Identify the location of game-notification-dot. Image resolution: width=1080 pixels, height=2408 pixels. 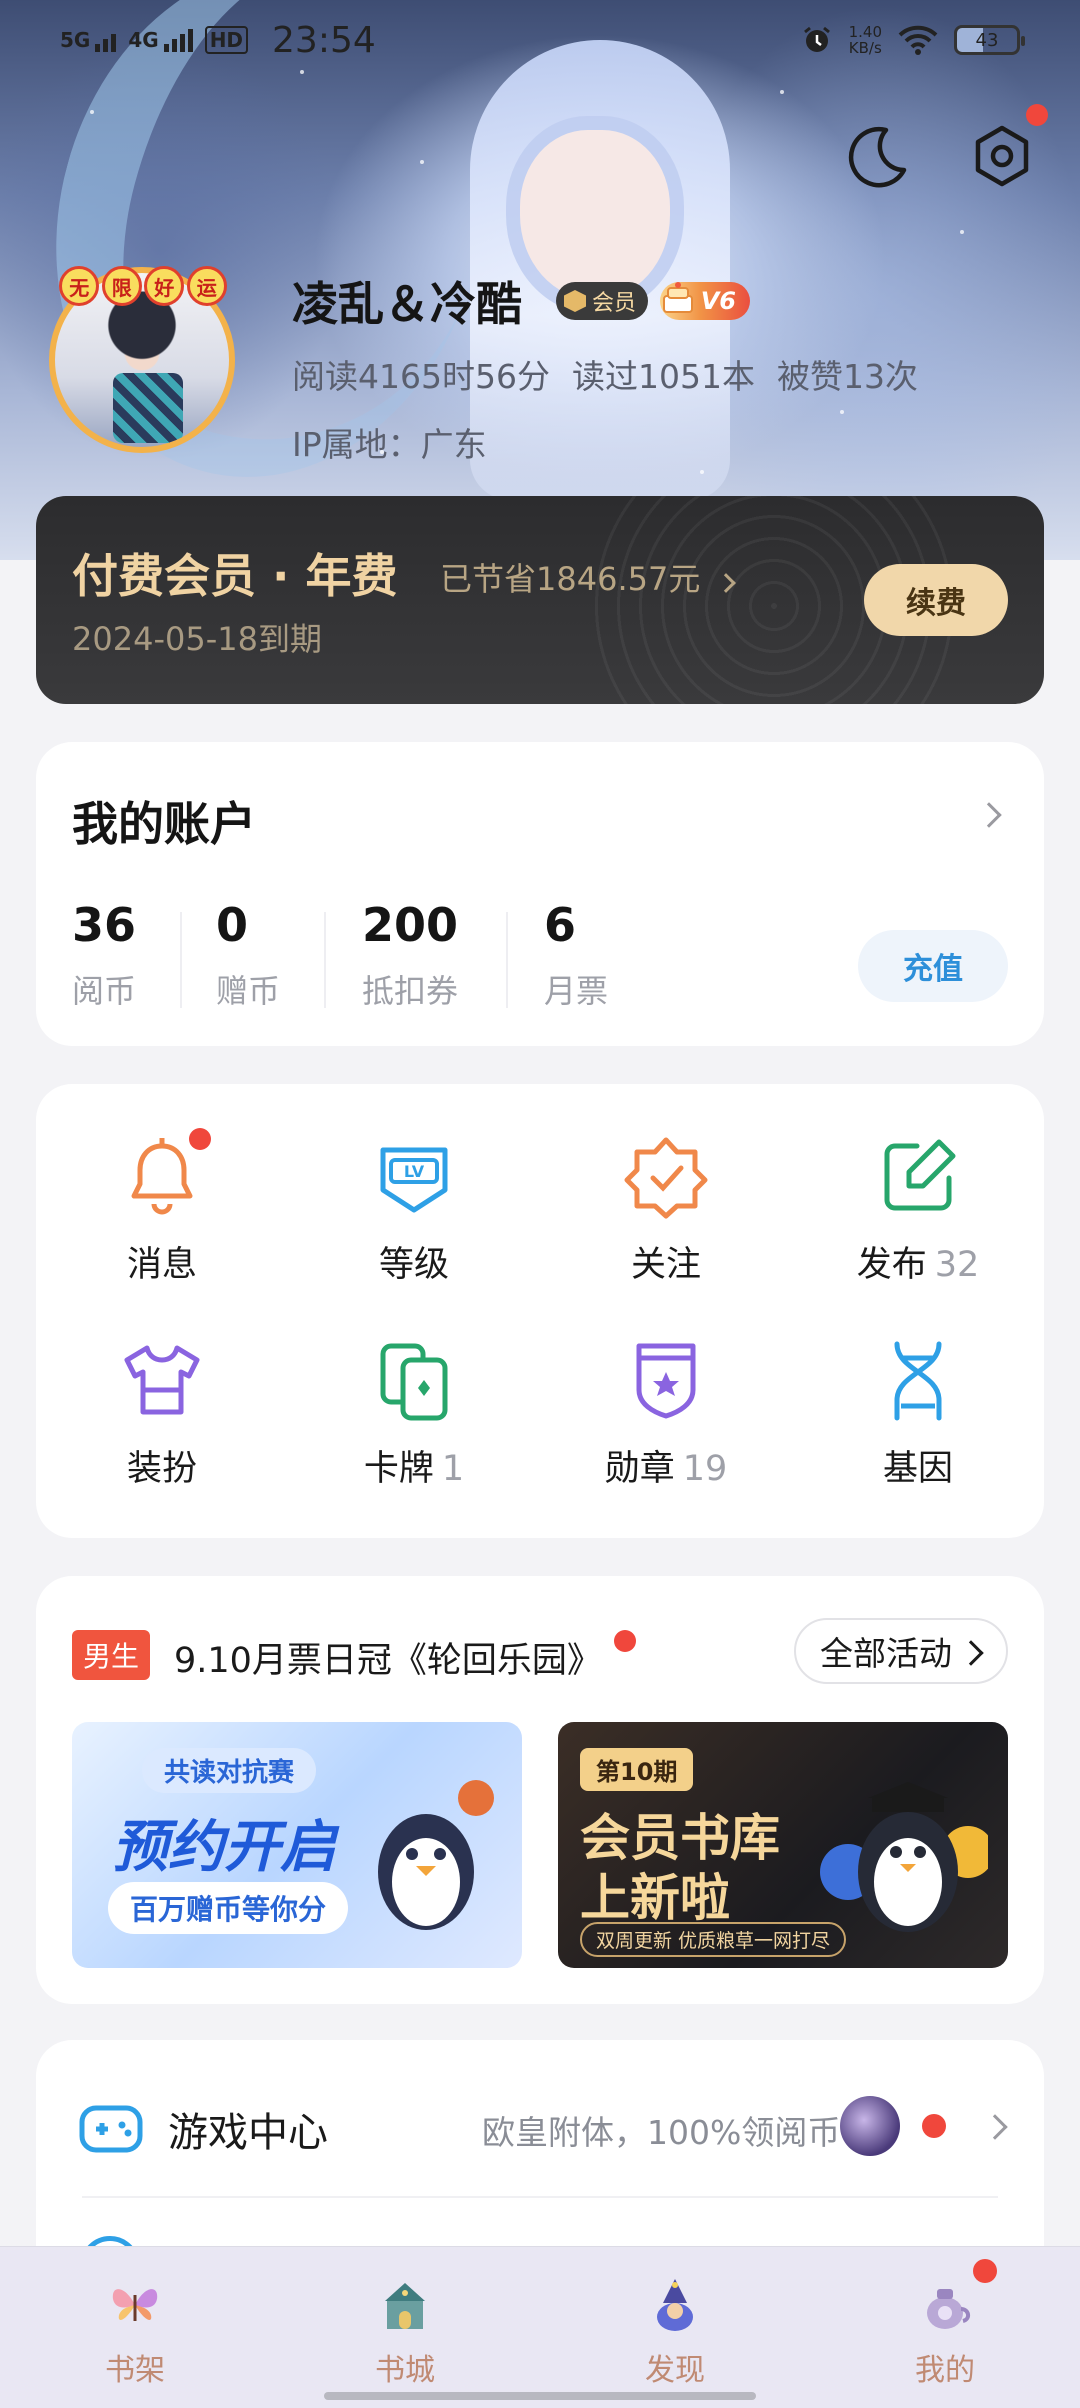
(934, 2126).